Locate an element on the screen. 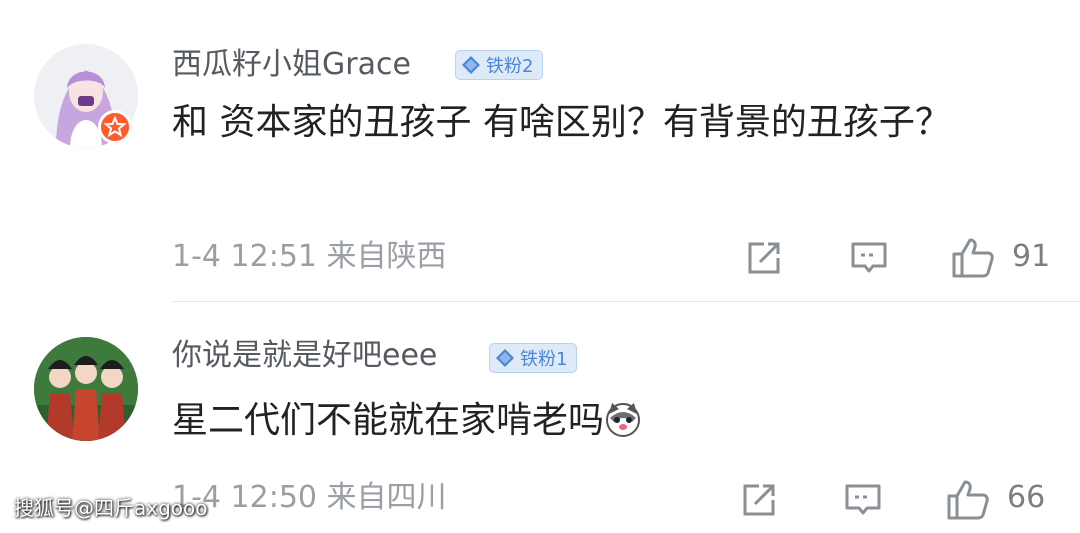 Image resolution: width=1080 pixels, height=533 pixels. comment-text-body: 星二代们不能就在家啃老吗 is located at coordinates (388, 420).